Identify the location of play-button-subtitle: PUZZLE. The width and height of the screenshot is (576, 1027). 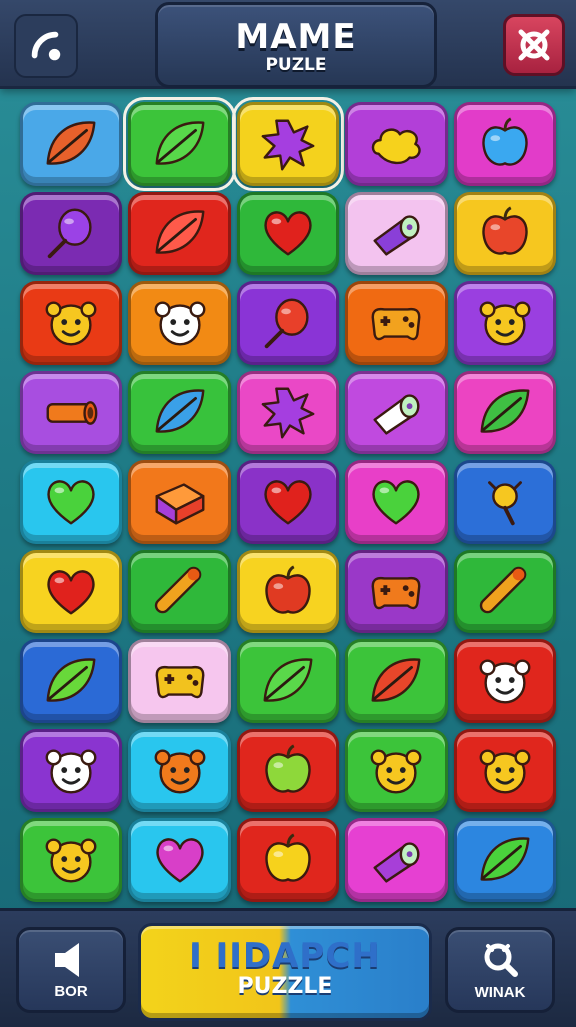
(285, 986).